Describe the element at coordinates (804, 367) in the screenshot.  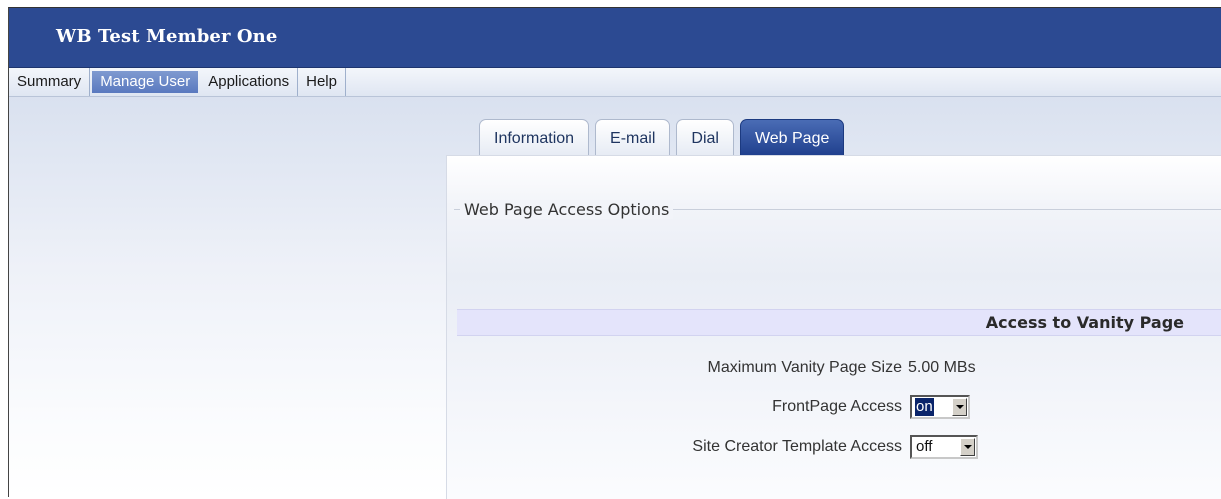
I see `max-size-label: Maximum Vanity Page Size` at that location.